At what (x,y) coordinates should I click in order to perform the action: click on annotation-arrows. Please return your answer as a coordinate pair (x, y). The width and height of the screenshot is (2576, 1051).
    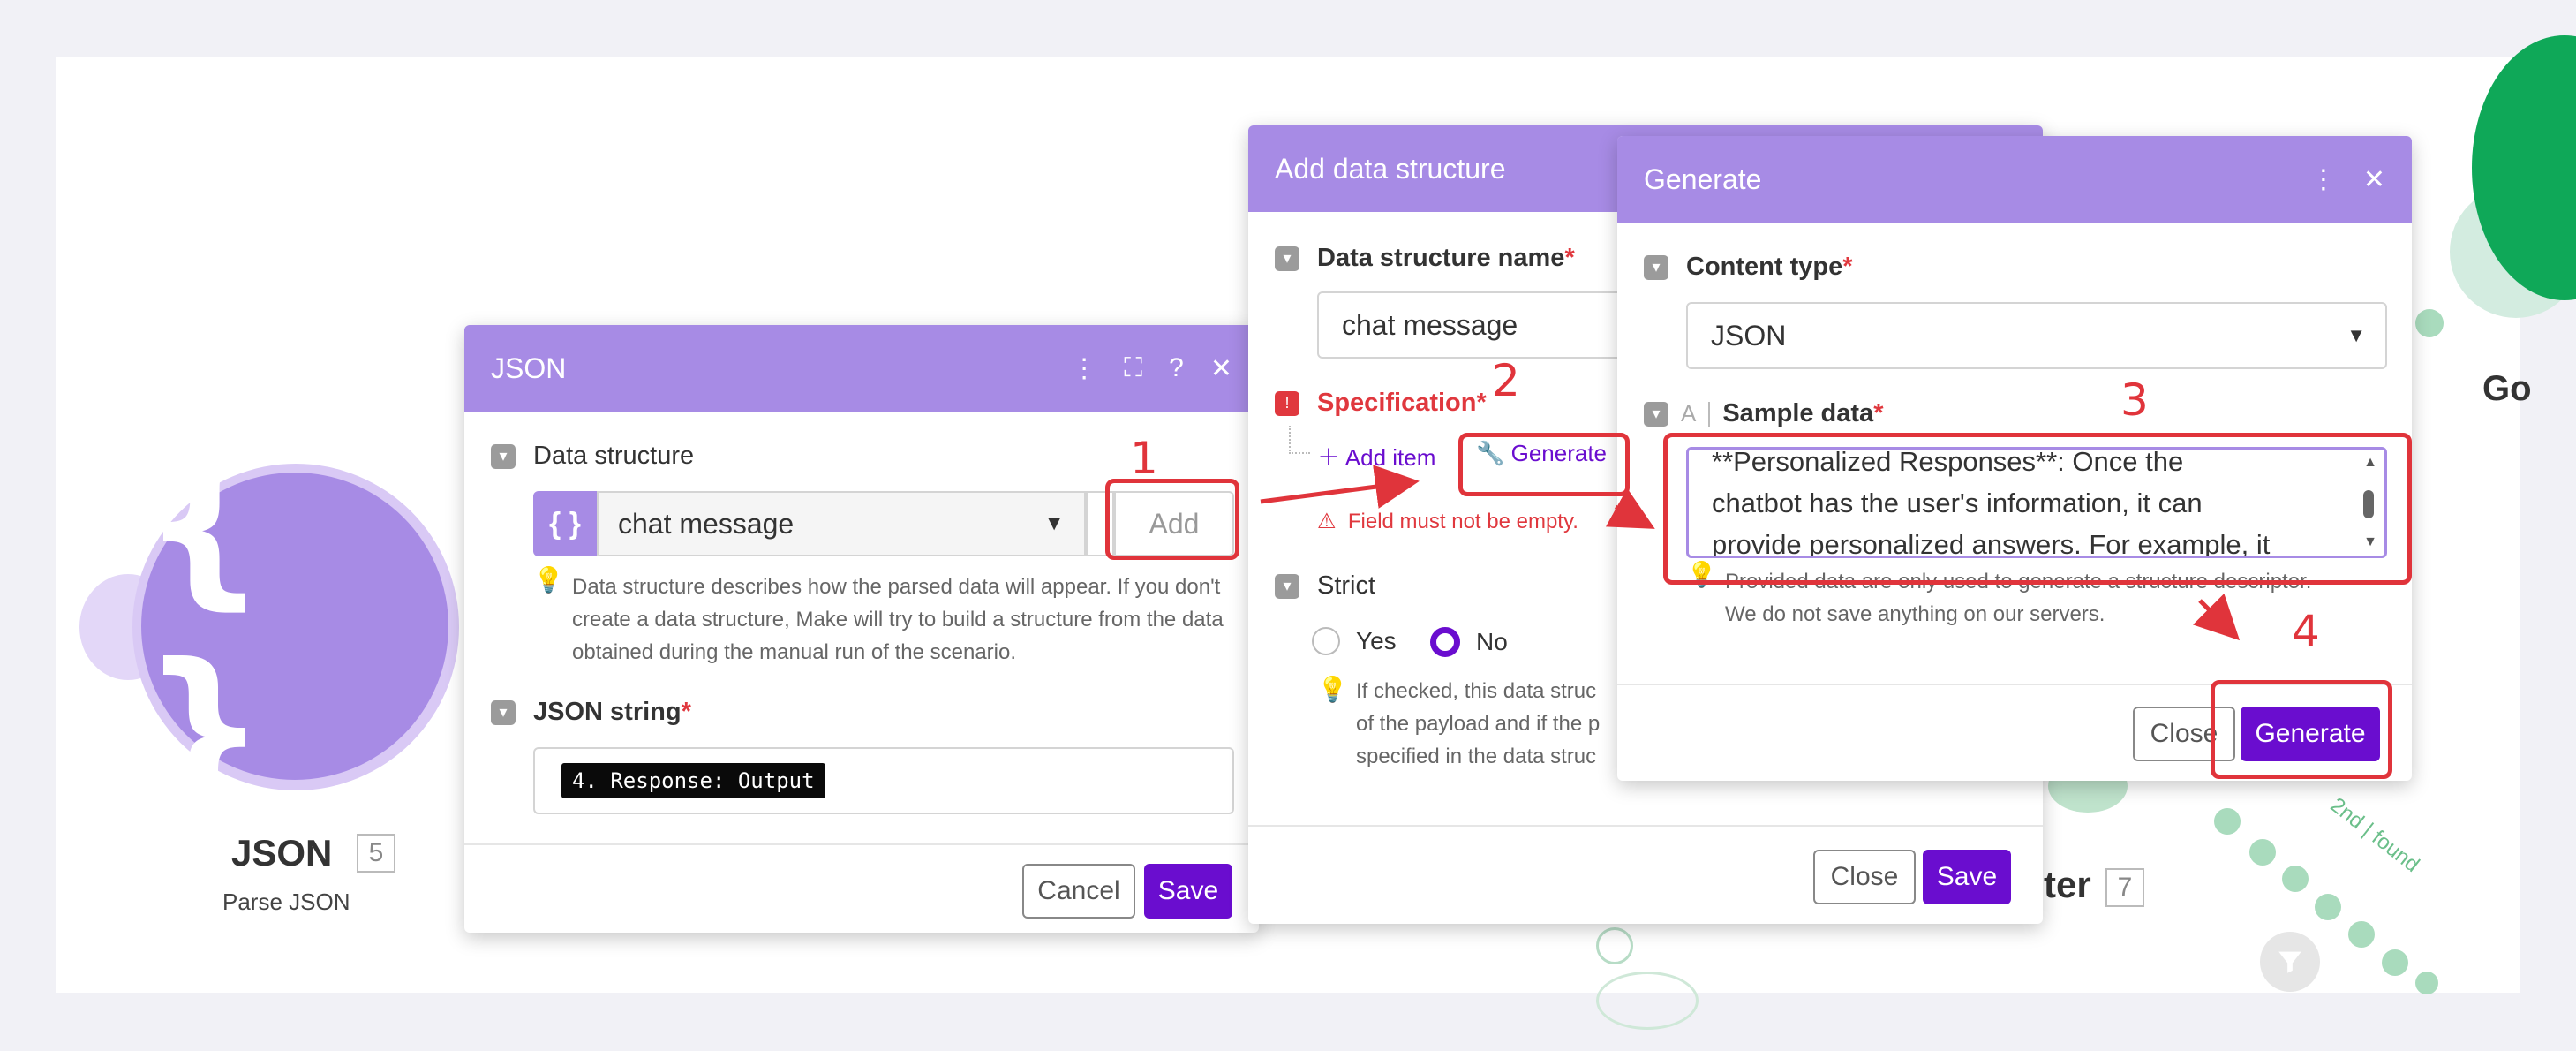
    Looking at the image, I should click on (1751, 553).